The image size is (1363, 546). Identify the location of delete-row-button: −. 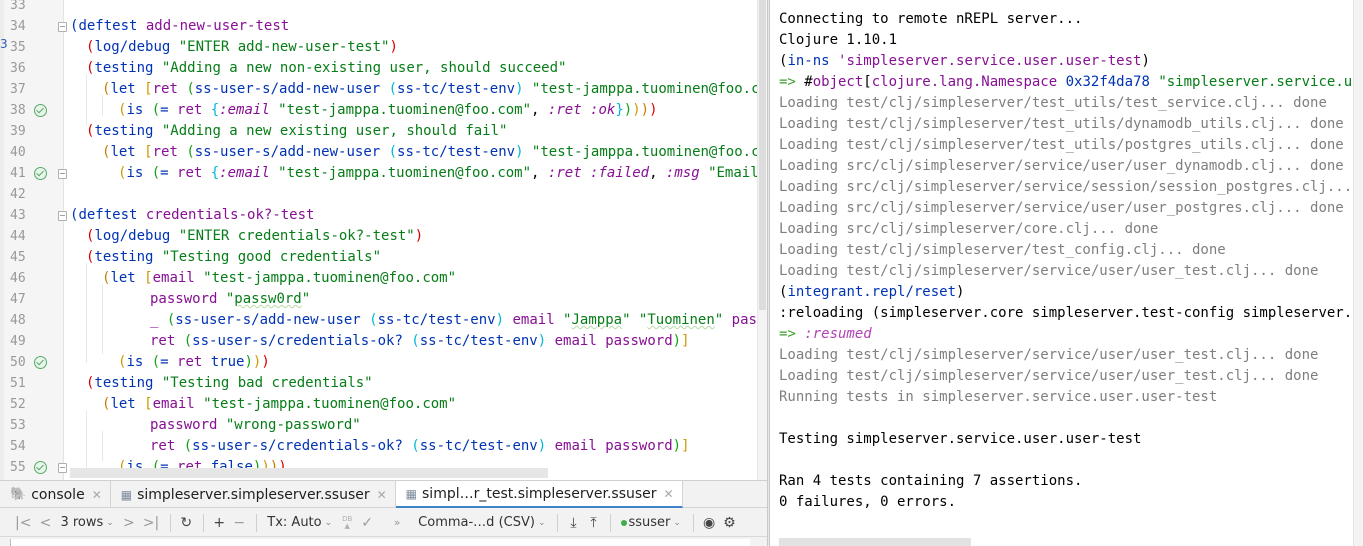
(239, 523).